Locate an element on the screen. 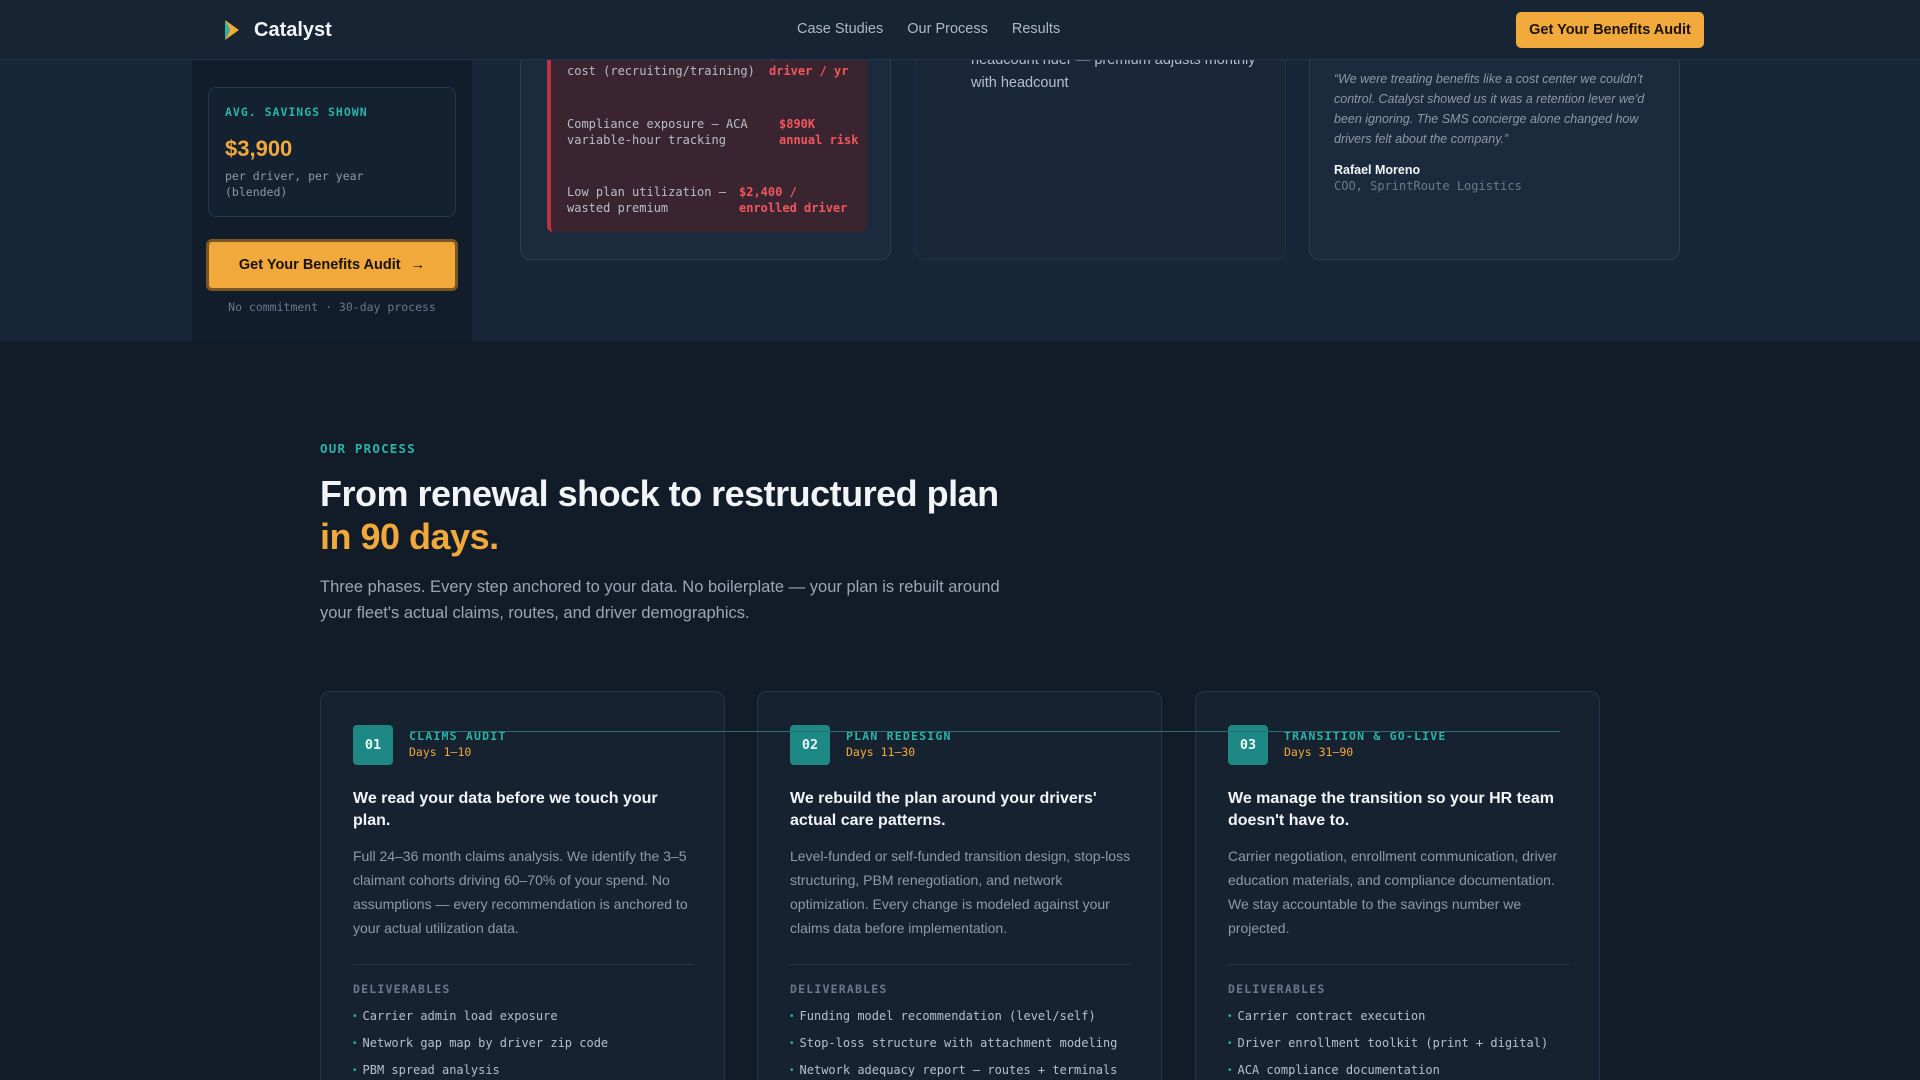 This screenshot has height=1080, width=1920. deliverable-item: • Carrier contract execution is located at coordinates (1388, 1022).